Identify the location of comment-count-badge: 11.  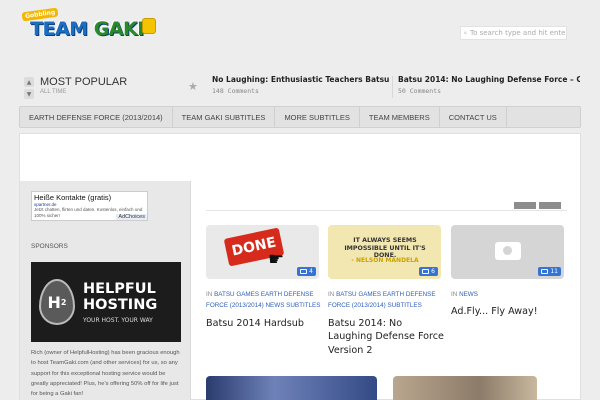
(549, 271).